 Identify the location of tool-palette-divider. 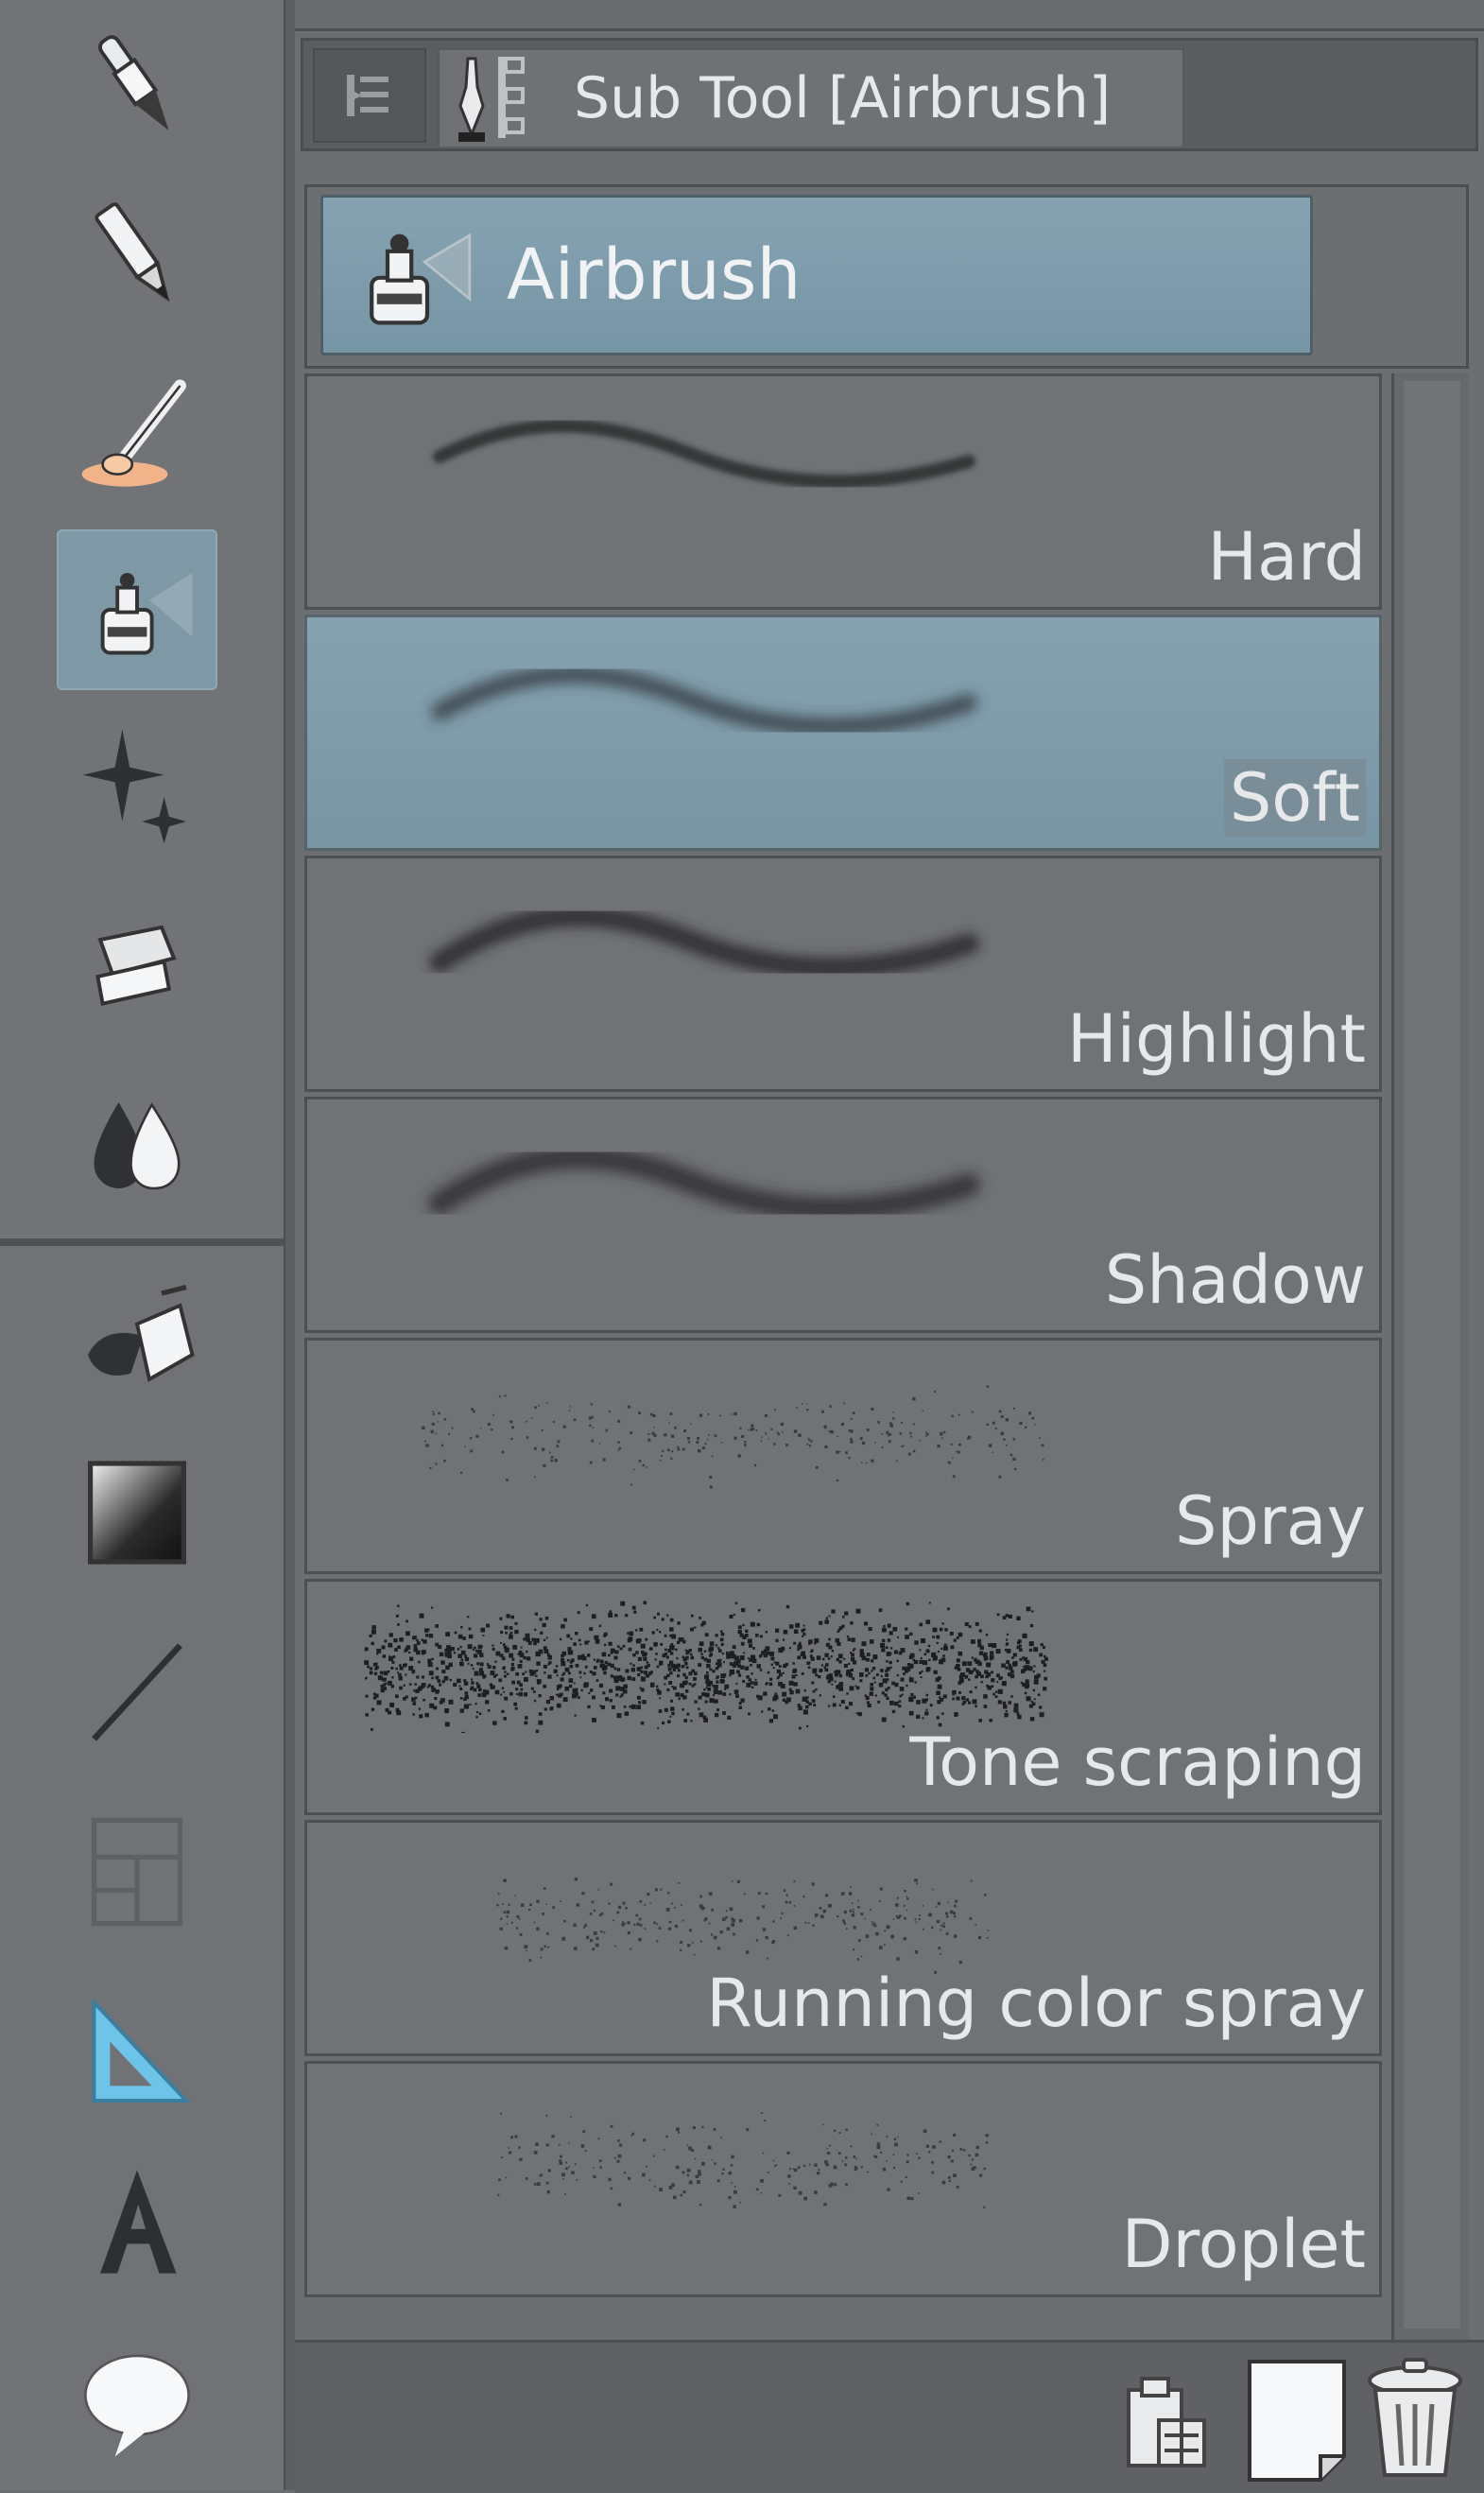
(144, 1242).